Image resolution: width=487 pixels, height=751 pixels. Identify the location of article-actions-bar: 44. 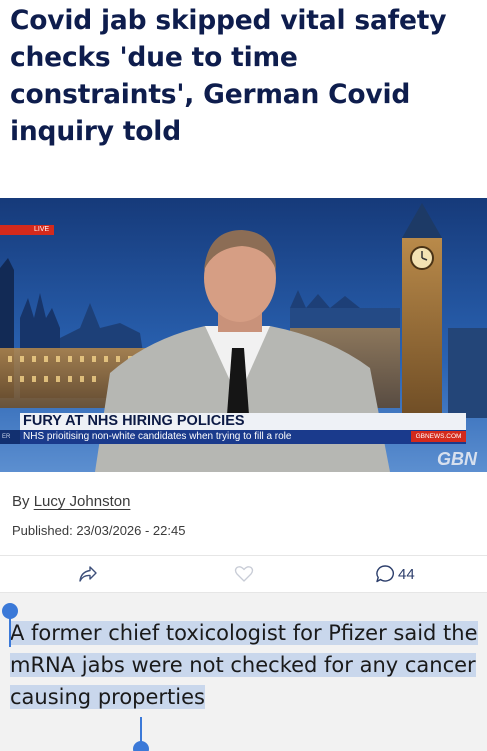
(243, 574).